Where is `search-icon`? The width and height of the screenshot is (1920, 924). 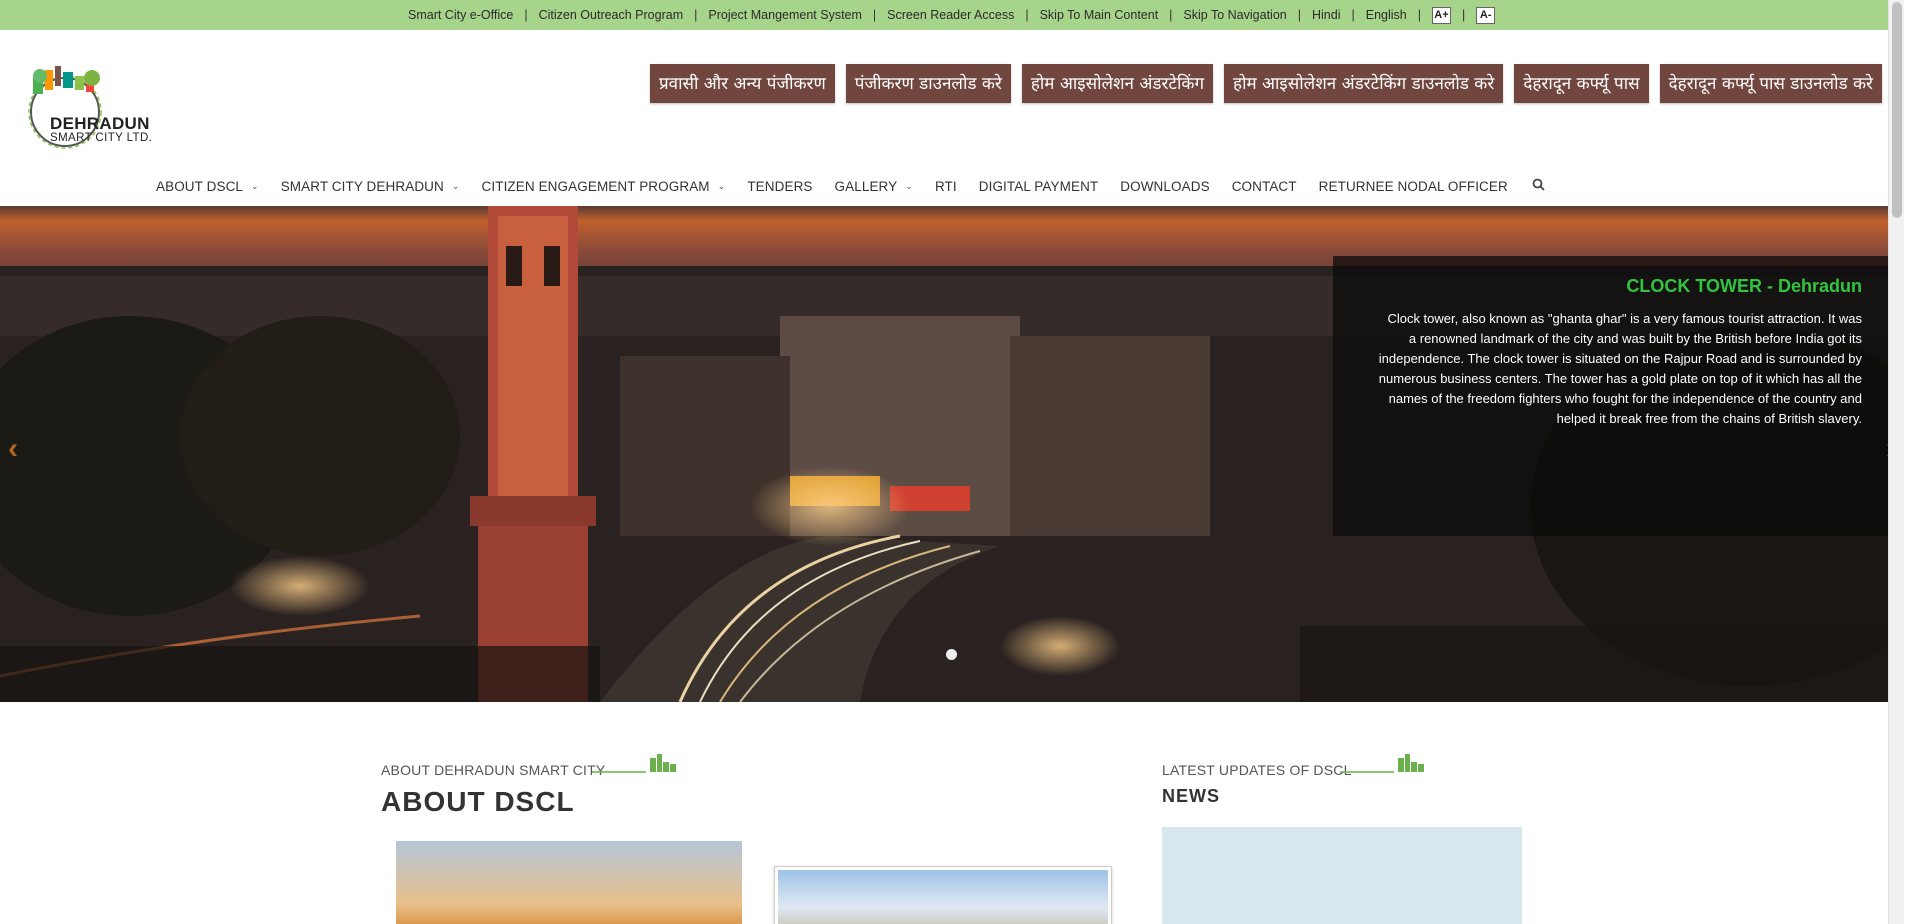 search-icon is located at coordinates (1538, 186).